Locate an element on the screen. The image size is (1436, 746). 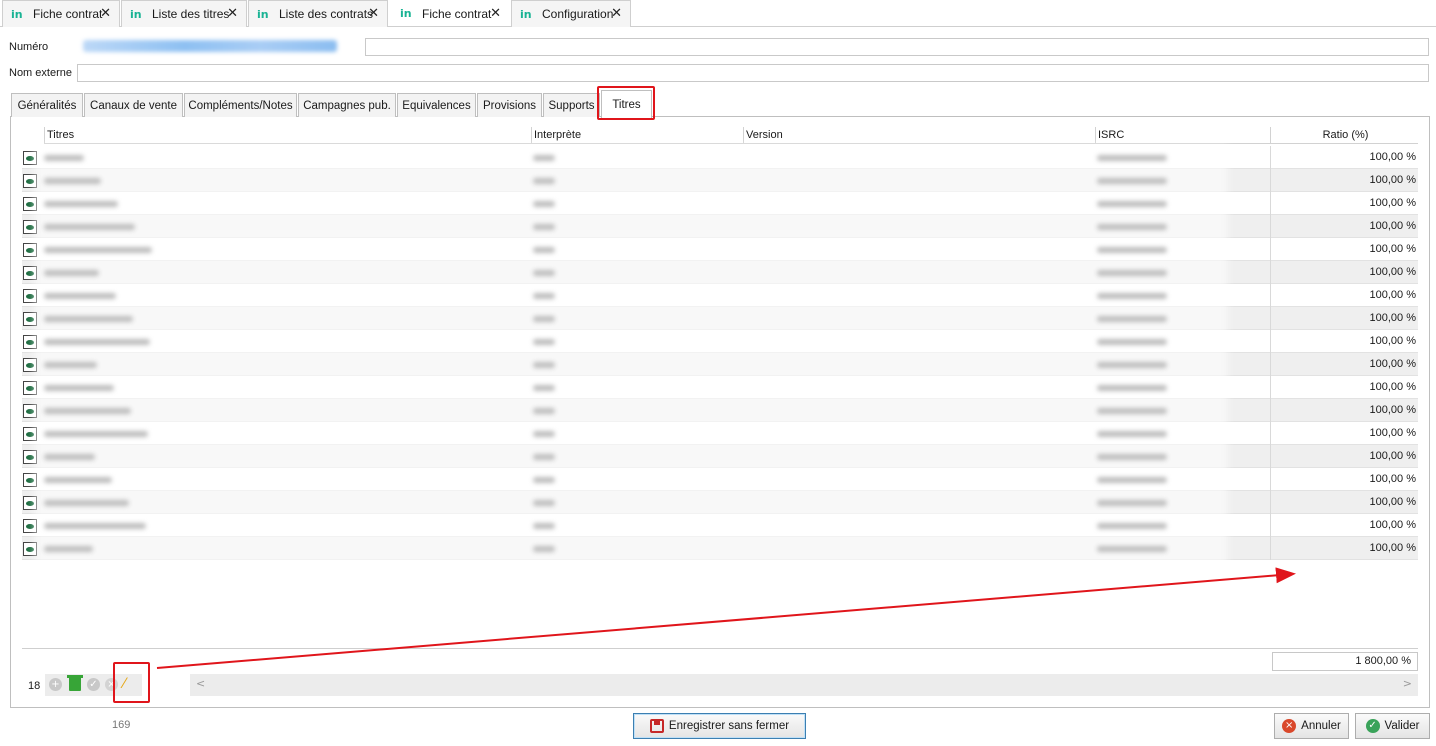
tab-equivalences: Equivalences is located at coordinates (436, 105).